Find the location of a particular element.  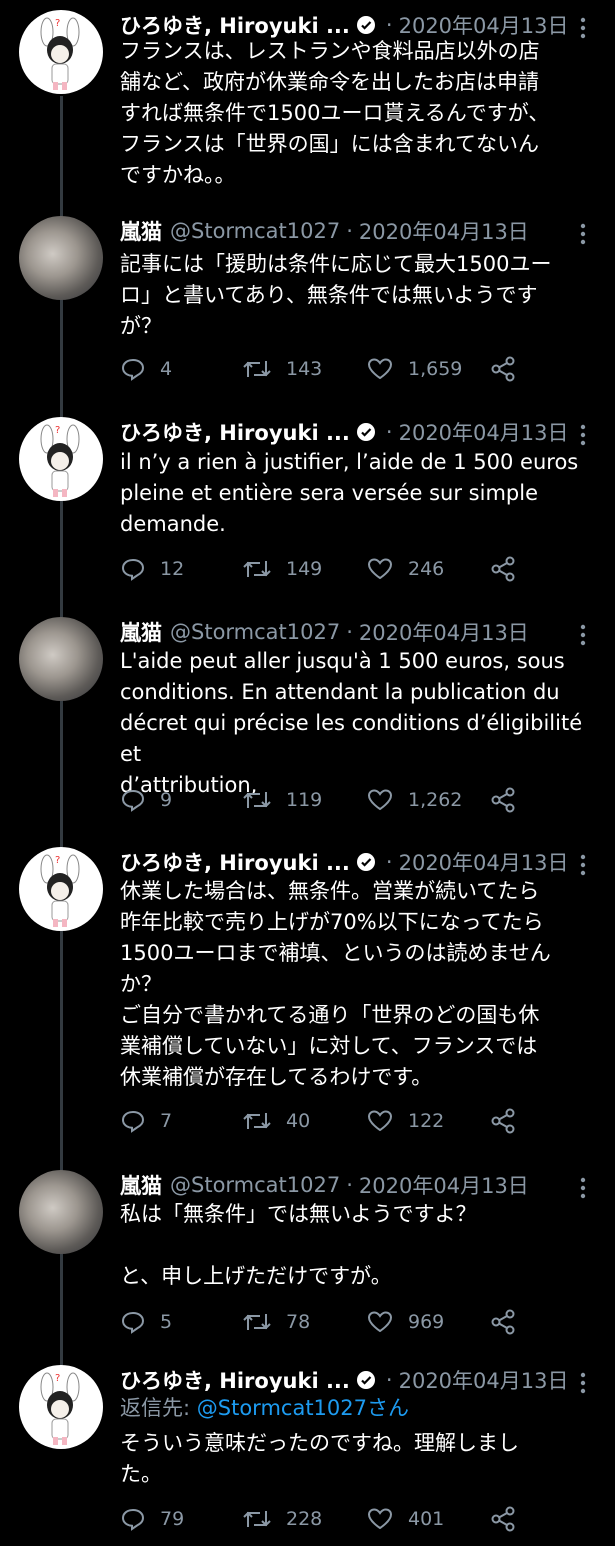

tweet-actions: 7 40 122 is located at coordinates (330, 1121).